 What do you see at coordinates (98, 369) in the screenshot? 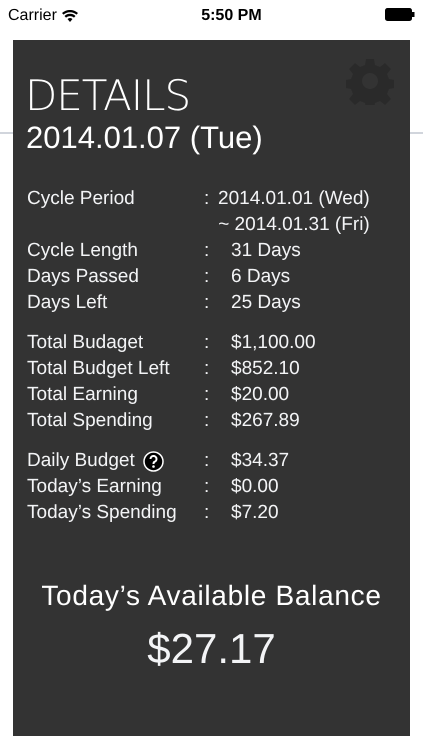
I see `row-label: Total Budget Left` at bounding box center [98, 369].